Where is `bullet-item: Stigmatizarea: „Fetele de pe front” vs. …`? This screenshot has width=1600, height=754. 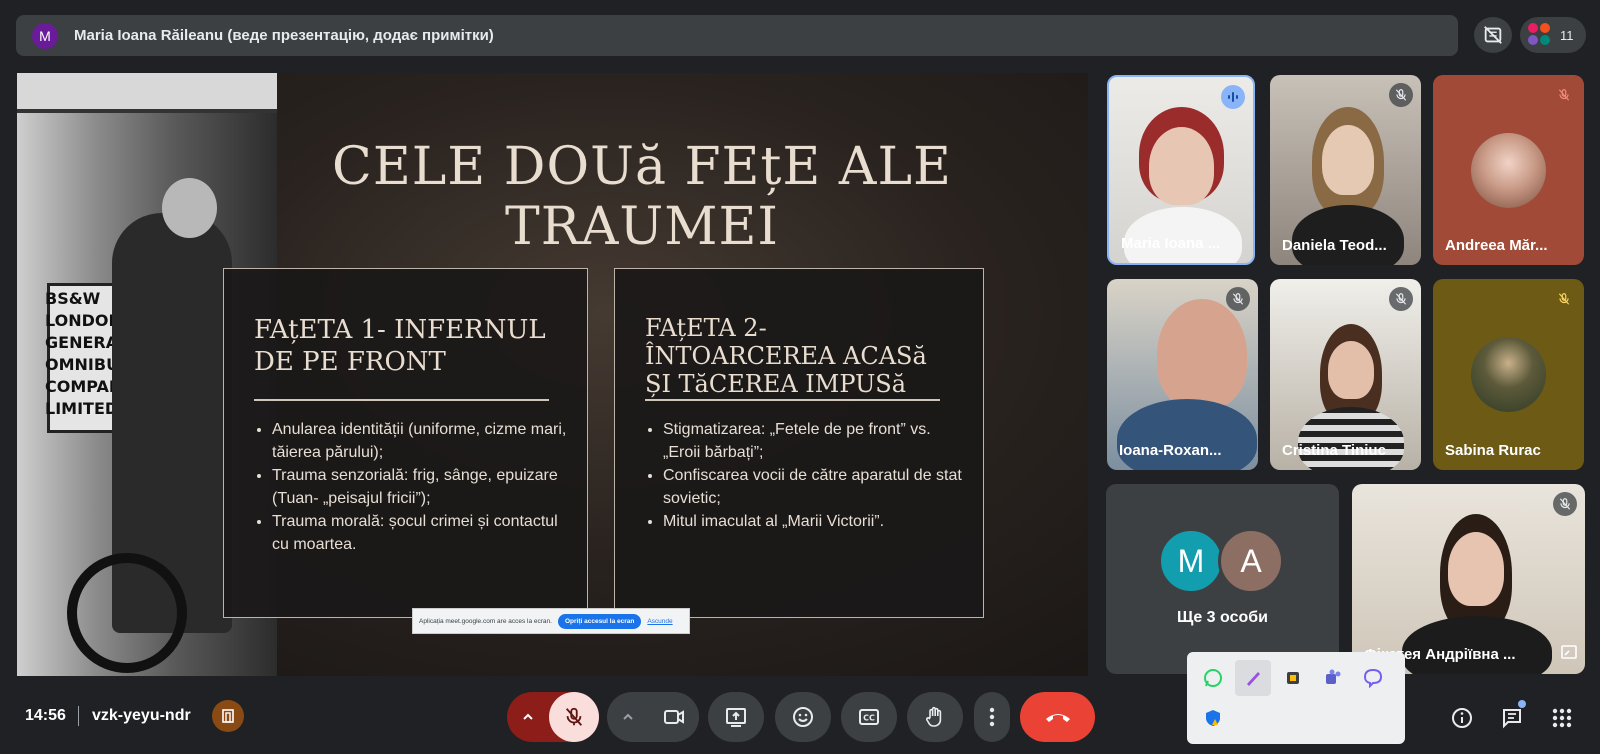 bullet-item: Stigmatizarea: „Fetele de pe front” vs. … is located at coordinates (813, 441).